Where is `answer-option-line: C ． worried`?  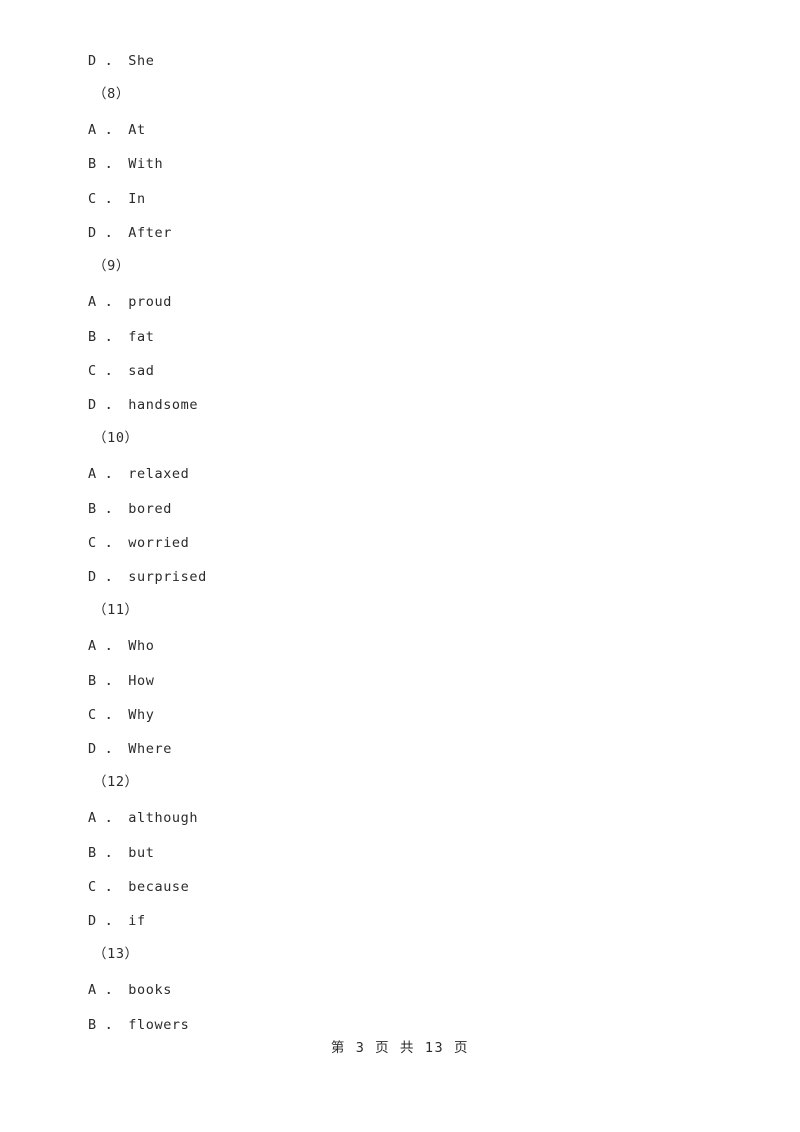 answer-option-line: C ． worried is located at coordinates (139, 543).